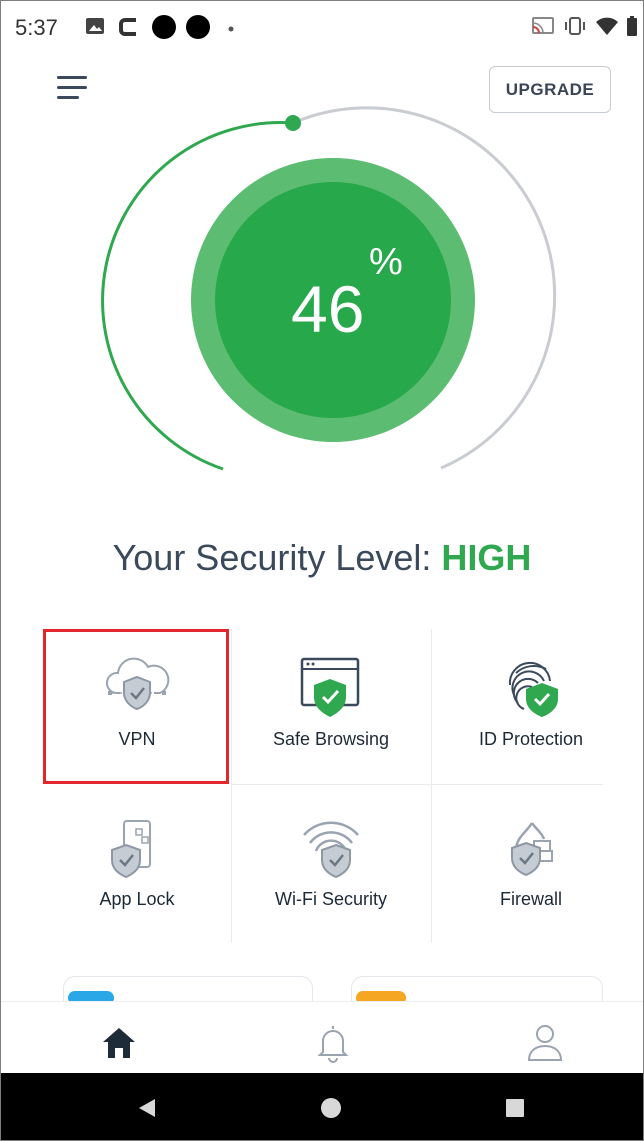 This screenshot has width=644, height=1141. I want to click on bell-icon, so click(333, 1042).